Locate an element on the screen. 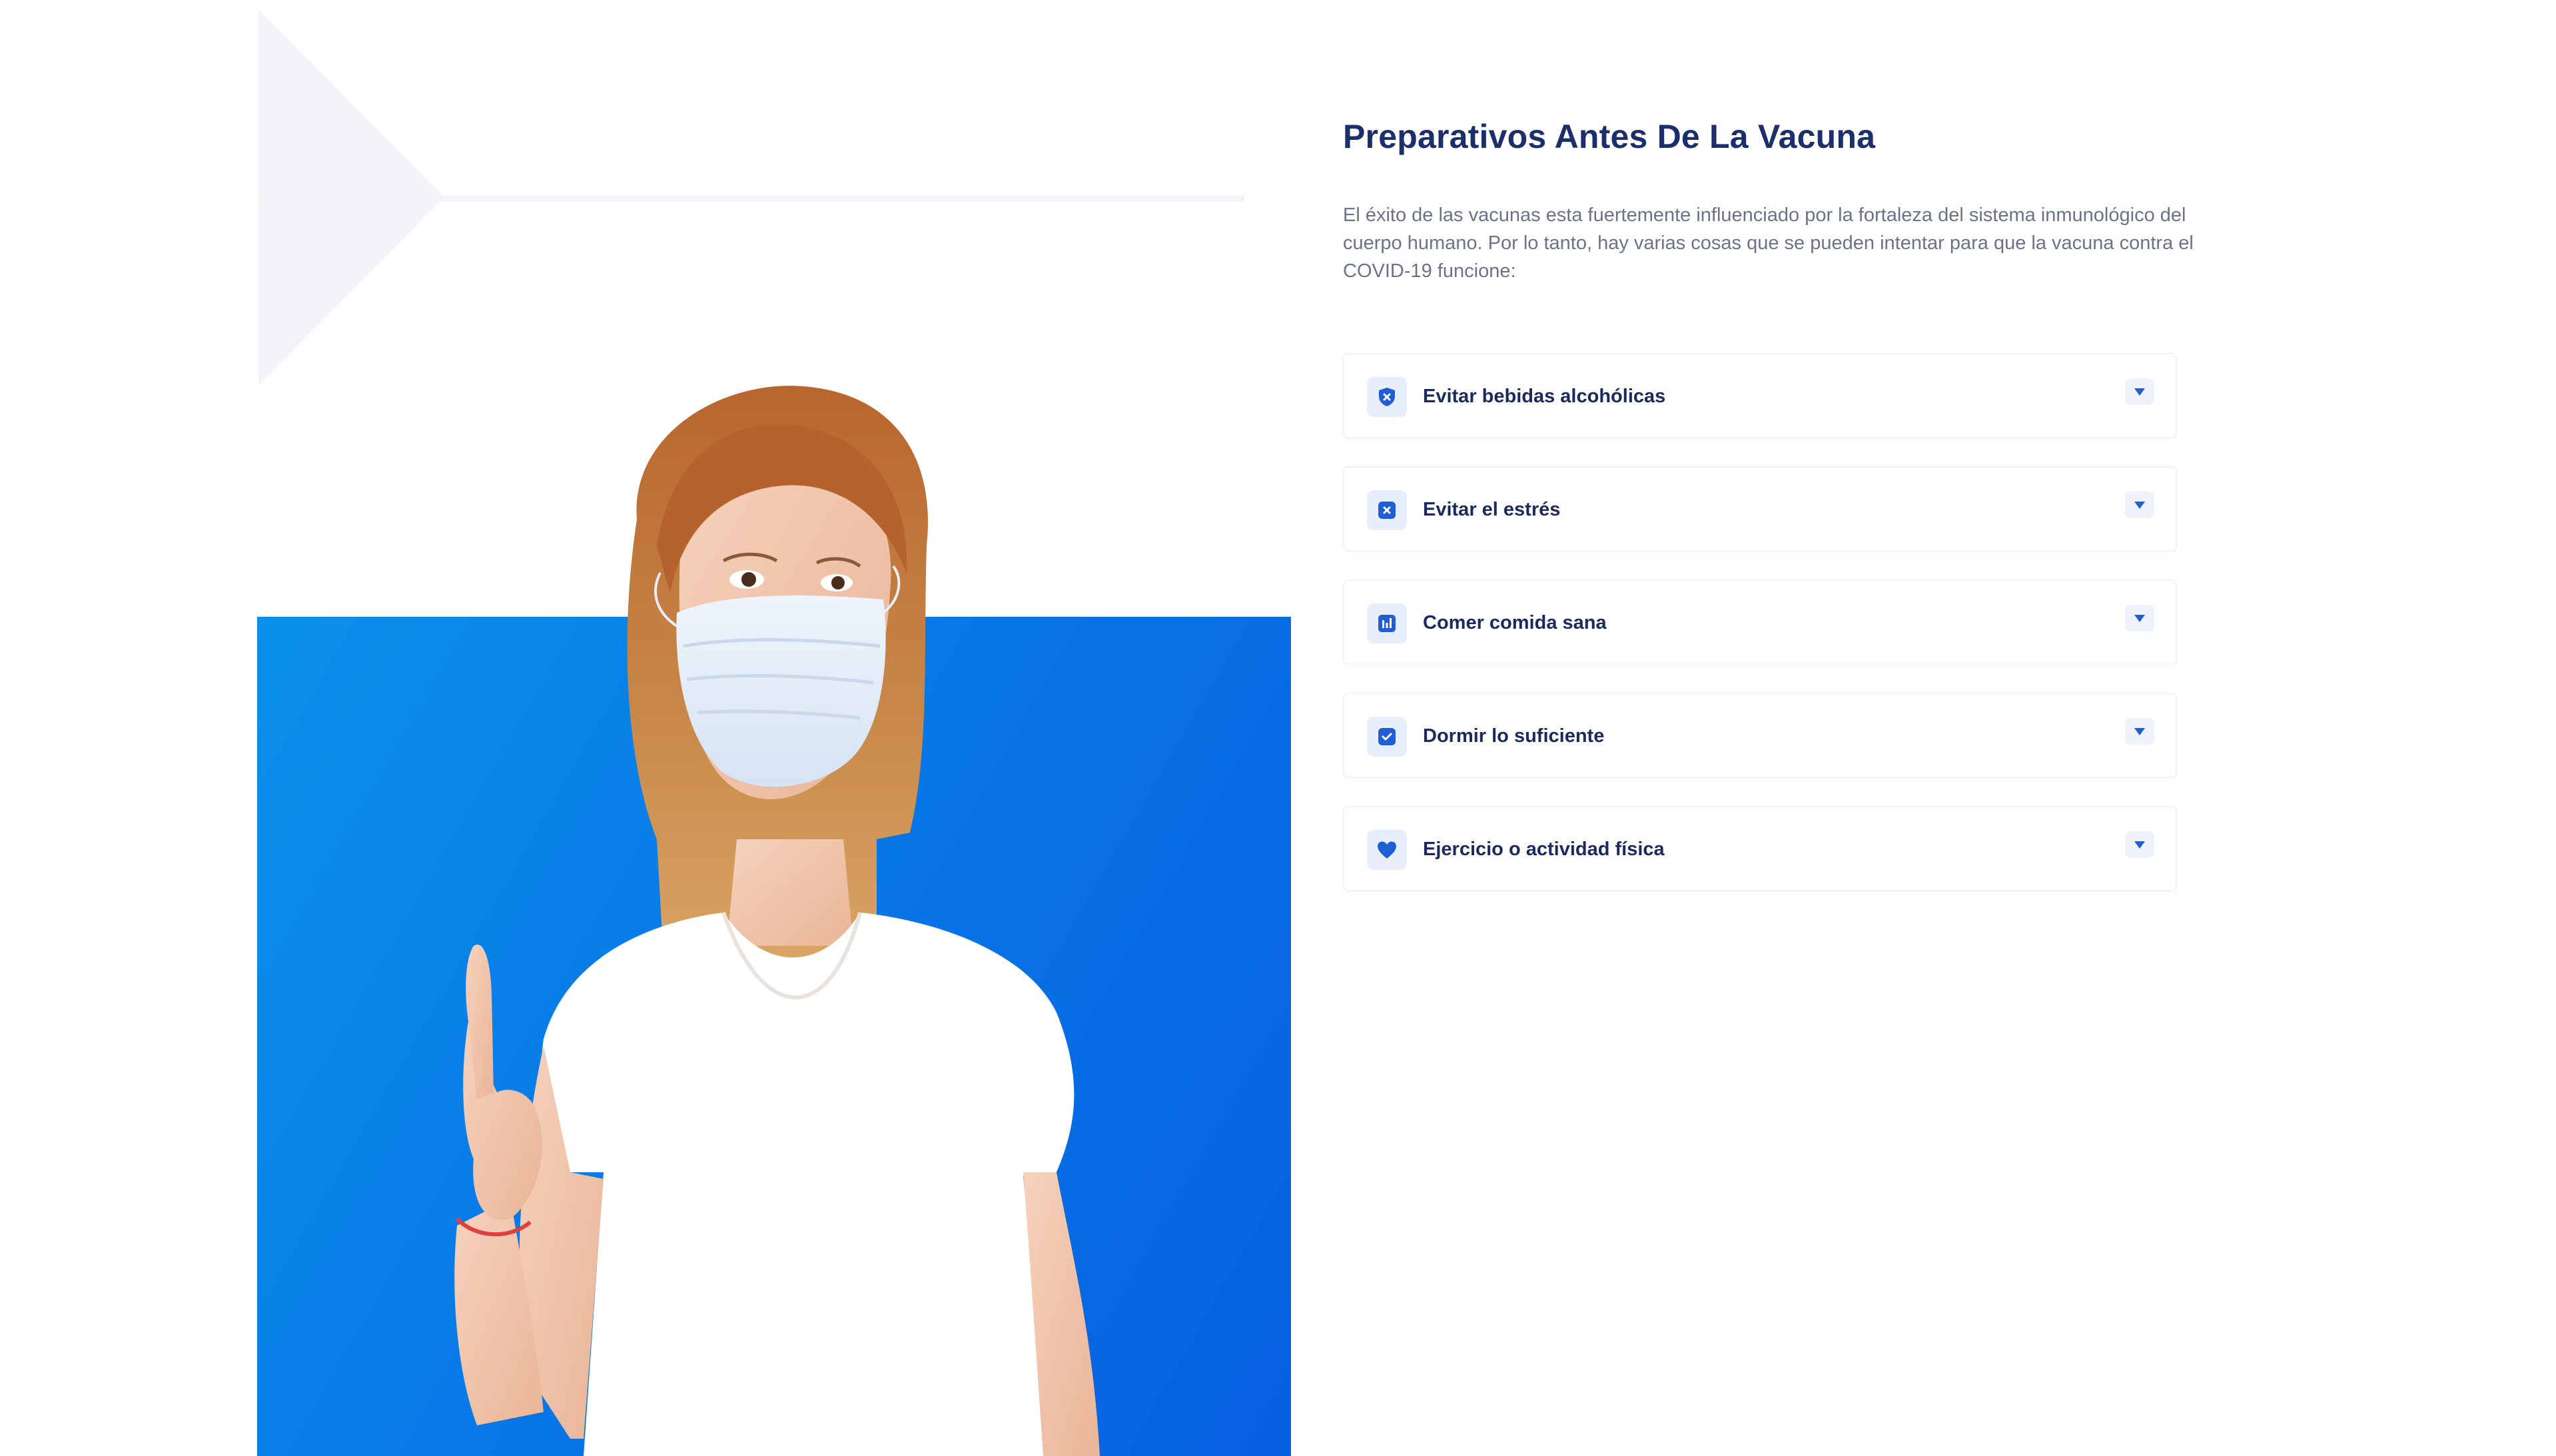  x-square-icon is located at coordinates (1387, 510).